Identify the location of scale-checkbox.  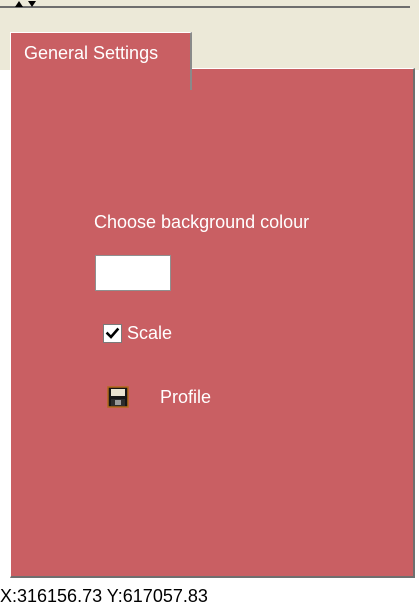
(112, 333).